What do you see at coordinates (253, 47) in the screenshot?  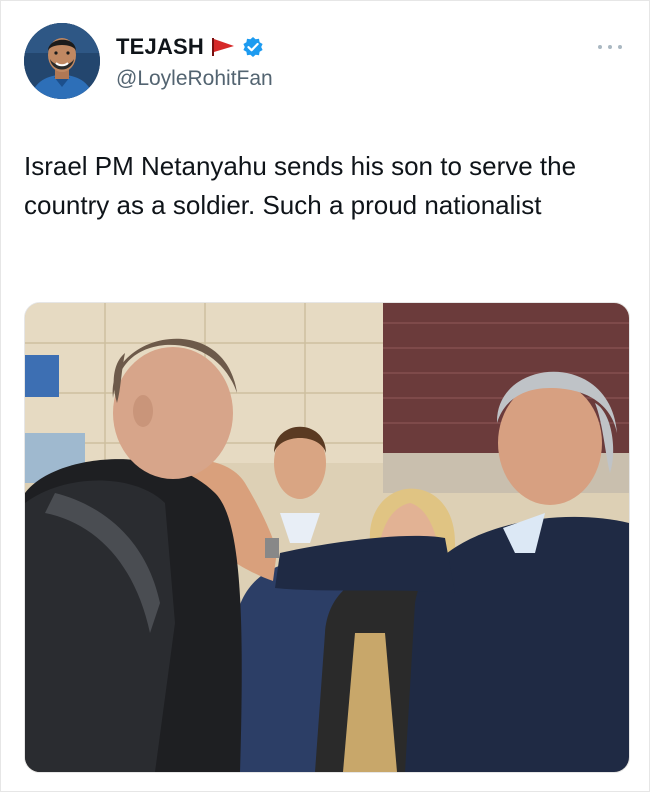 I see `verified-badge-icon` at bounding box center [253, 47].